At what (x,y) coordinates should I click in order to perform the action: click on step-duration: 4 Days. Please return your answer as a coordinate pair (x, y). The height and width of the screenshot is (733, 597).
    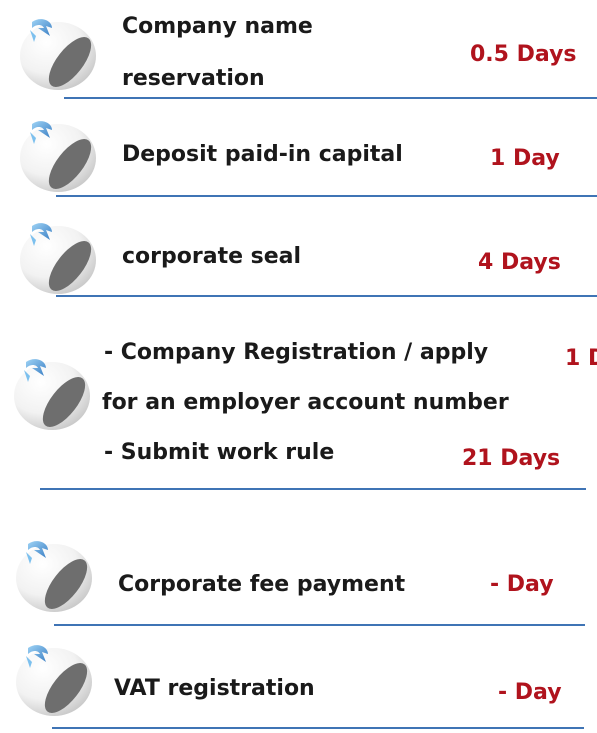
    Looking at the image, I should click on (519, 262).